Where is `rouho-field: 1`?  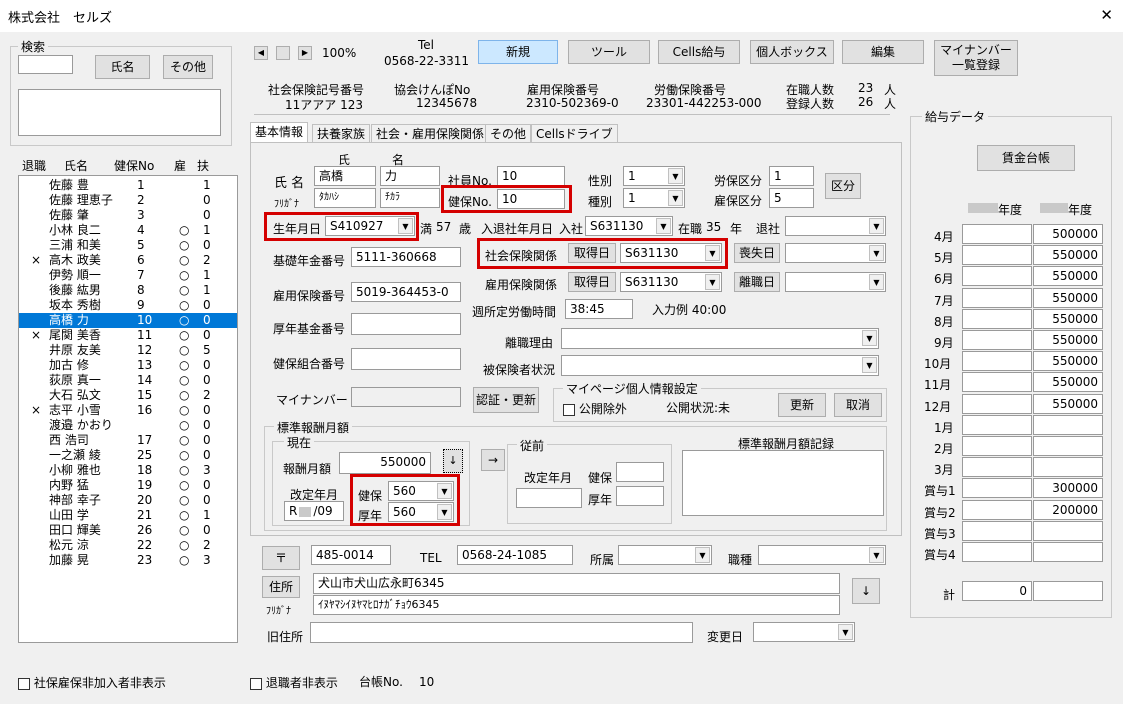 rouho-field: 1 is located at coordinates (791, 176).